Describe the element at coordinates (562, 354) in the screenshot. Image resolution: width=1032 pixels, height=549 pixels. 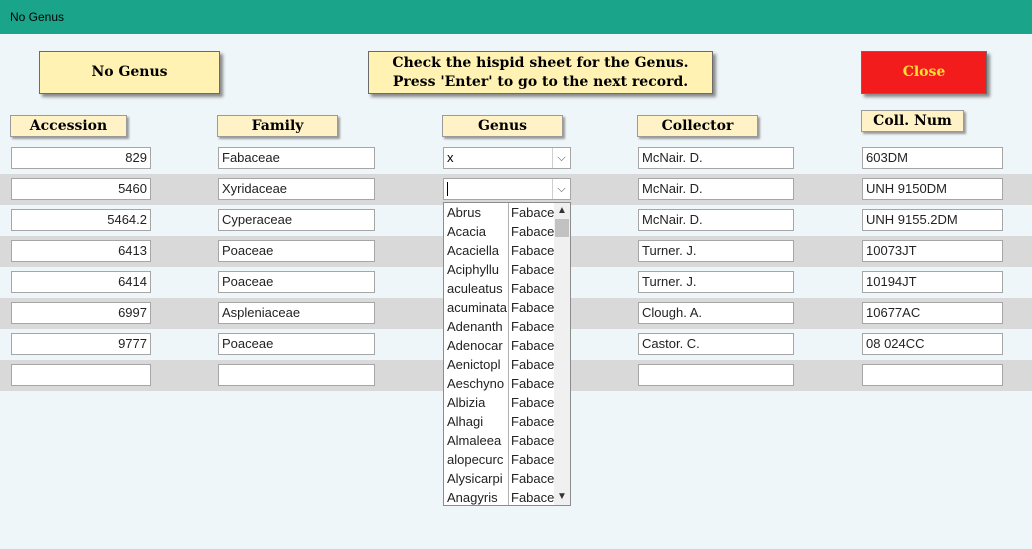
I see `dropdown-scrollbar: ▲ ▼` at that location.